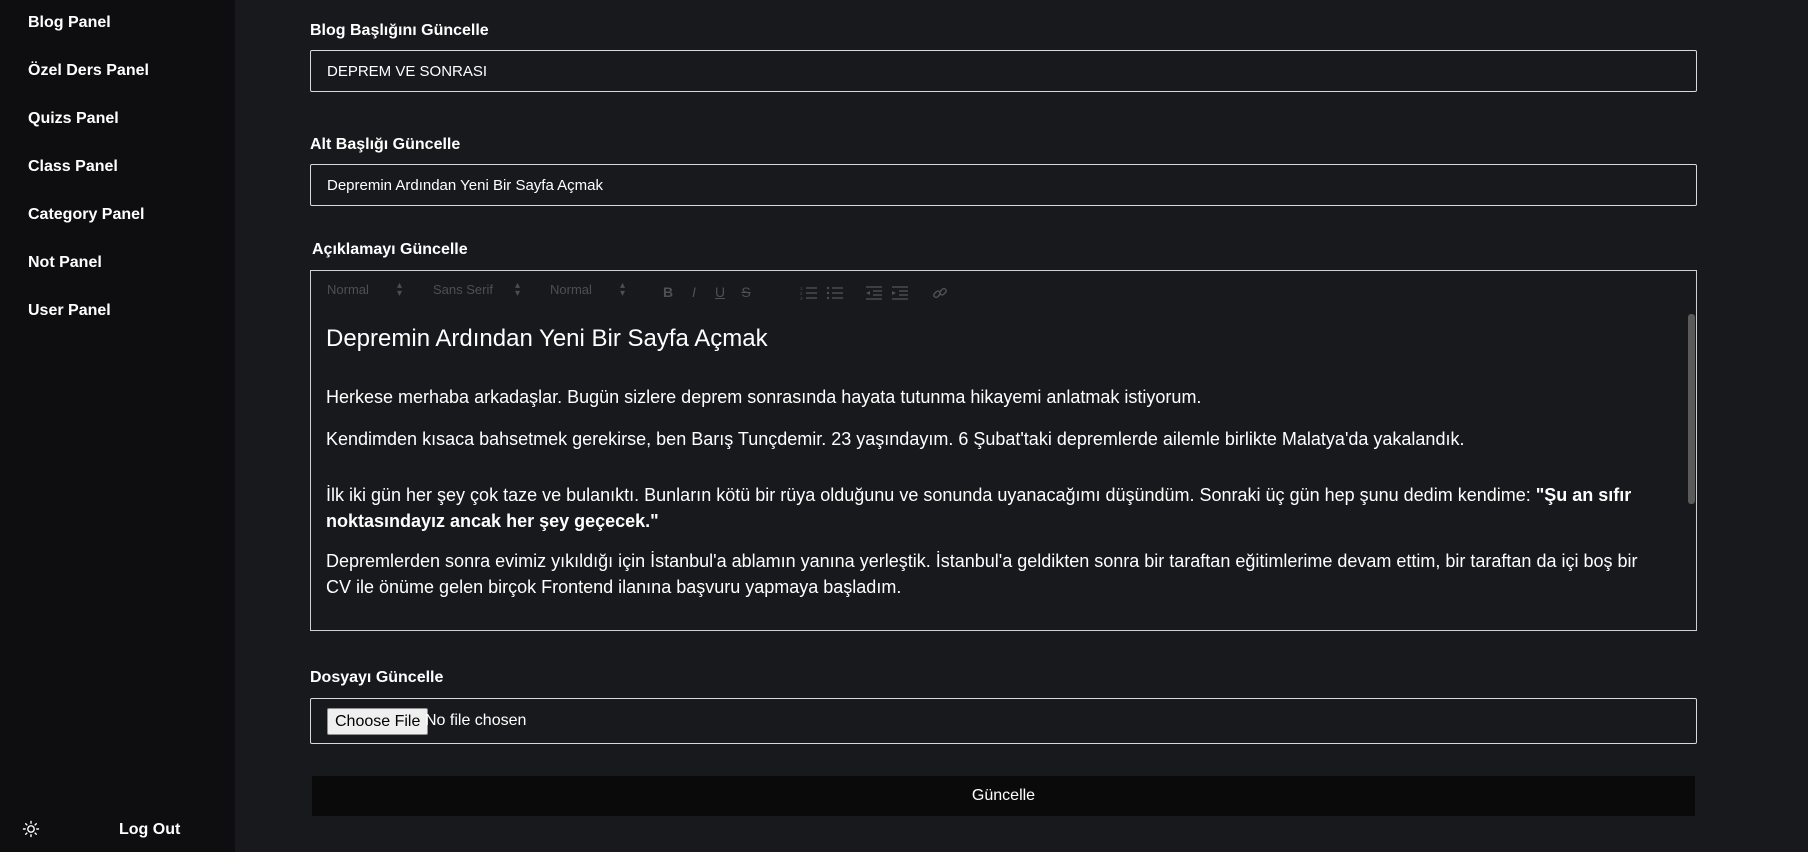 This screenshot has height=852, width=1808. What do you see at coordinates (69, 311) in the screenshot?
I see `sidebar-item-user-panel: User Panel` at bounding box center [69, 311].